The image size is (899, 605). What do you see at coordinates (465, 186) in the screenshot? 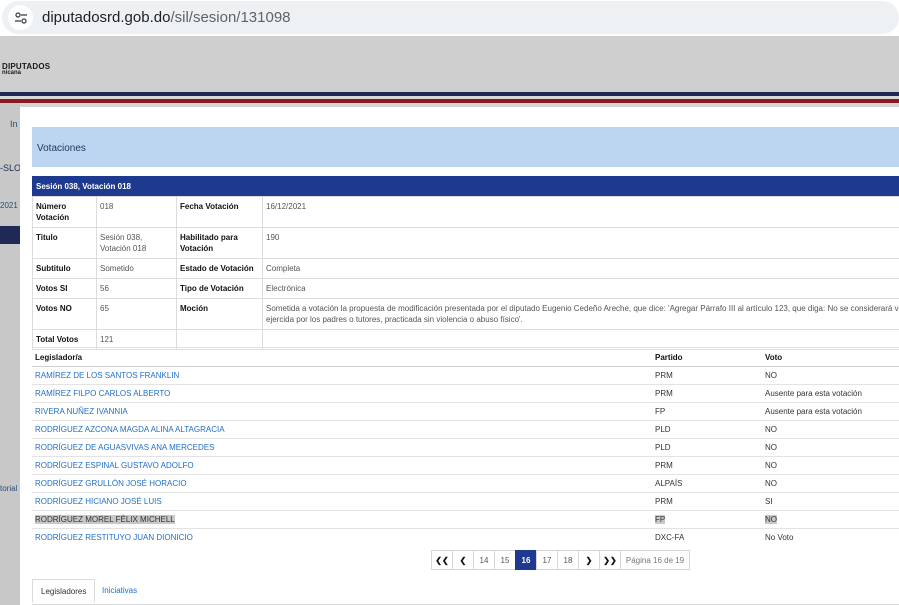
I see `session-header: Sesión 038, Votación 018` at bounding box center [465, 186].